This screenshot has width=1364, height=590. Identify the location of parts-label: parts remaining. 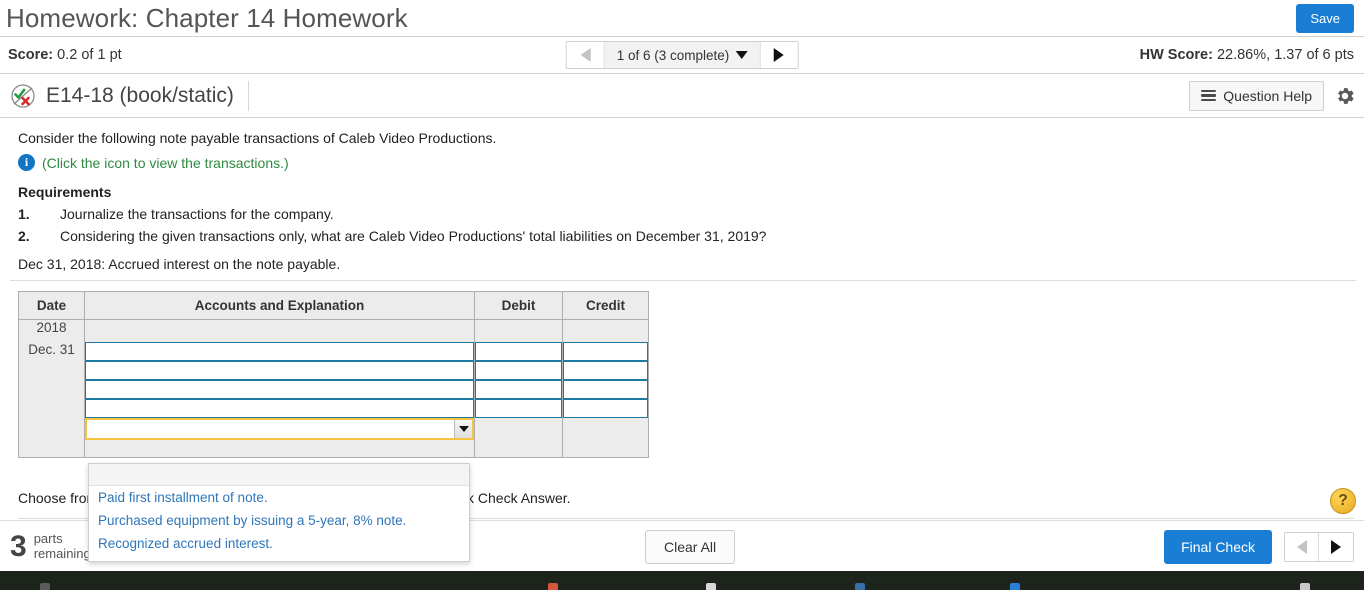
(62, 545).